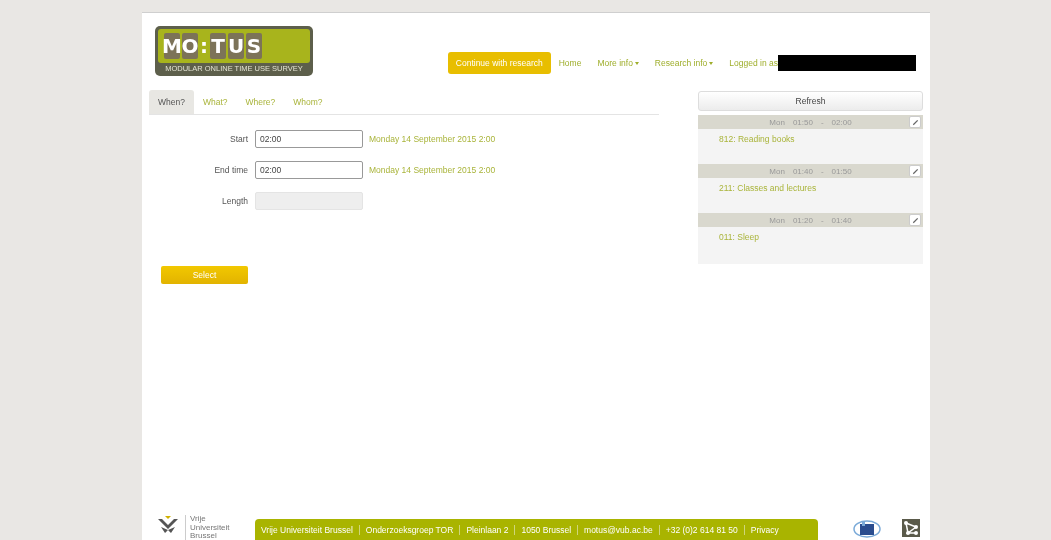  Describe the element at coordinates (802, 122) in the screenshot. I see `entry-start: 01:50` at that location.